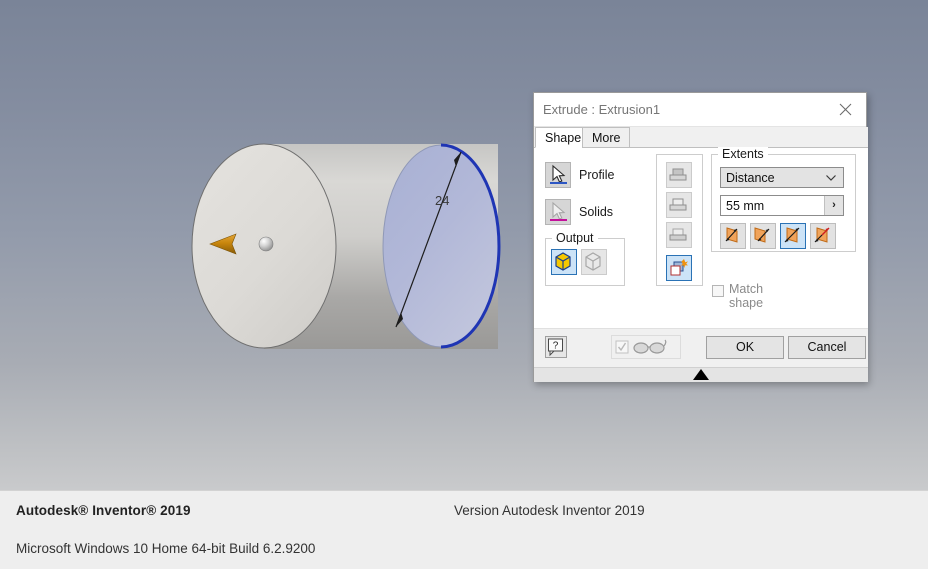  I want to click on direction-symmetric-icon, so click(792, 235).